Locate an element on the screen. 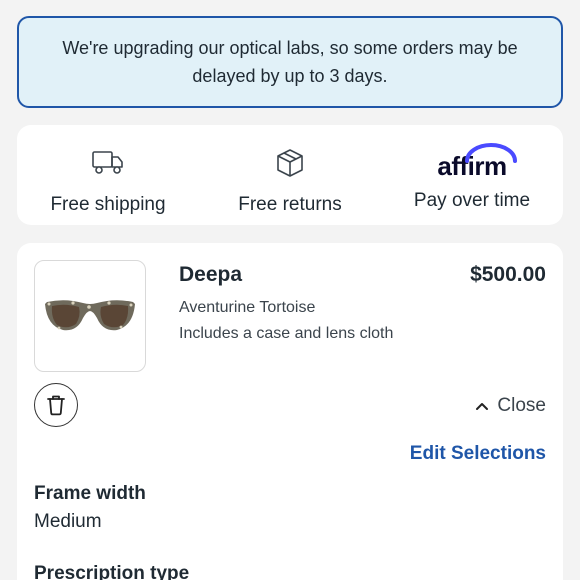 The height and width of the screenshot is (580, 580). product-thumbnail is located at coordinates (90, 316).